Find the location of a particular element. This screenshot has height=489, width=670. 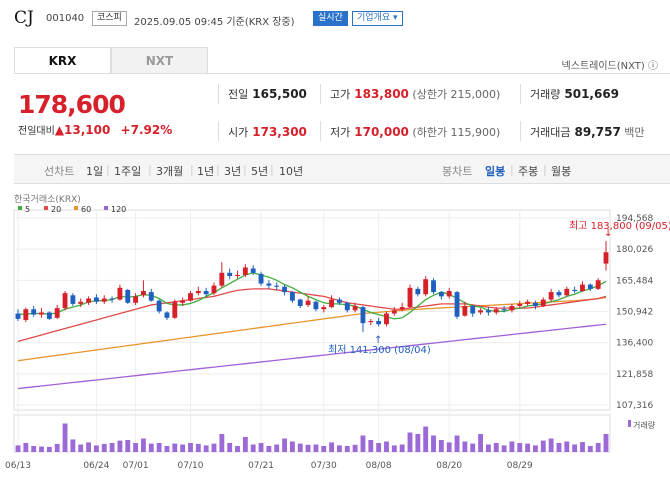

x-tick-label: 07/21 is located at coordinates (261, 466).